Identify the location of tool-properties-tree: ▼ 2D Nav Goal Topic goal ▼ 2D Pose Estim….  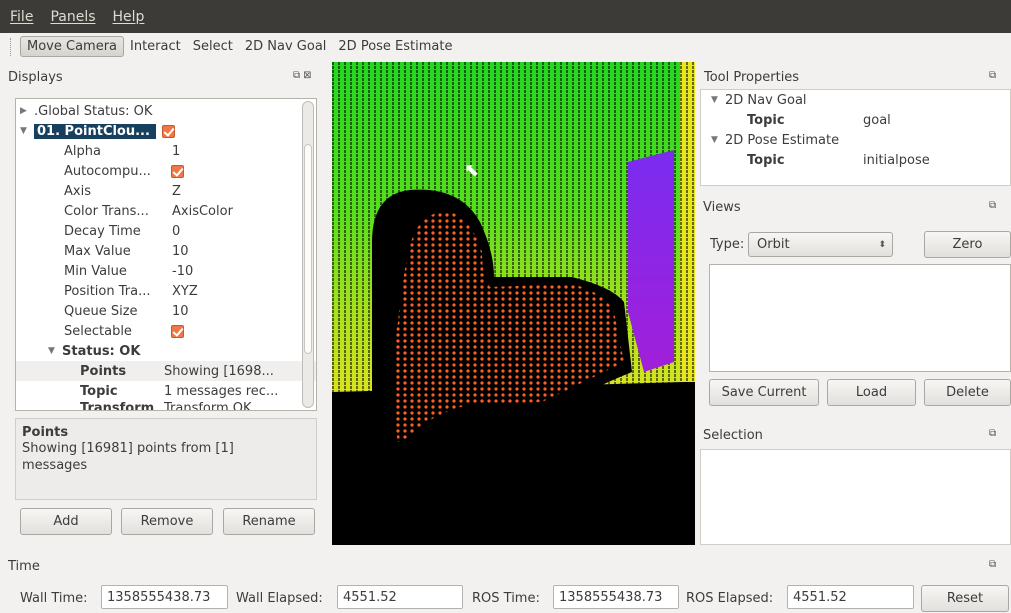
(855, 137).